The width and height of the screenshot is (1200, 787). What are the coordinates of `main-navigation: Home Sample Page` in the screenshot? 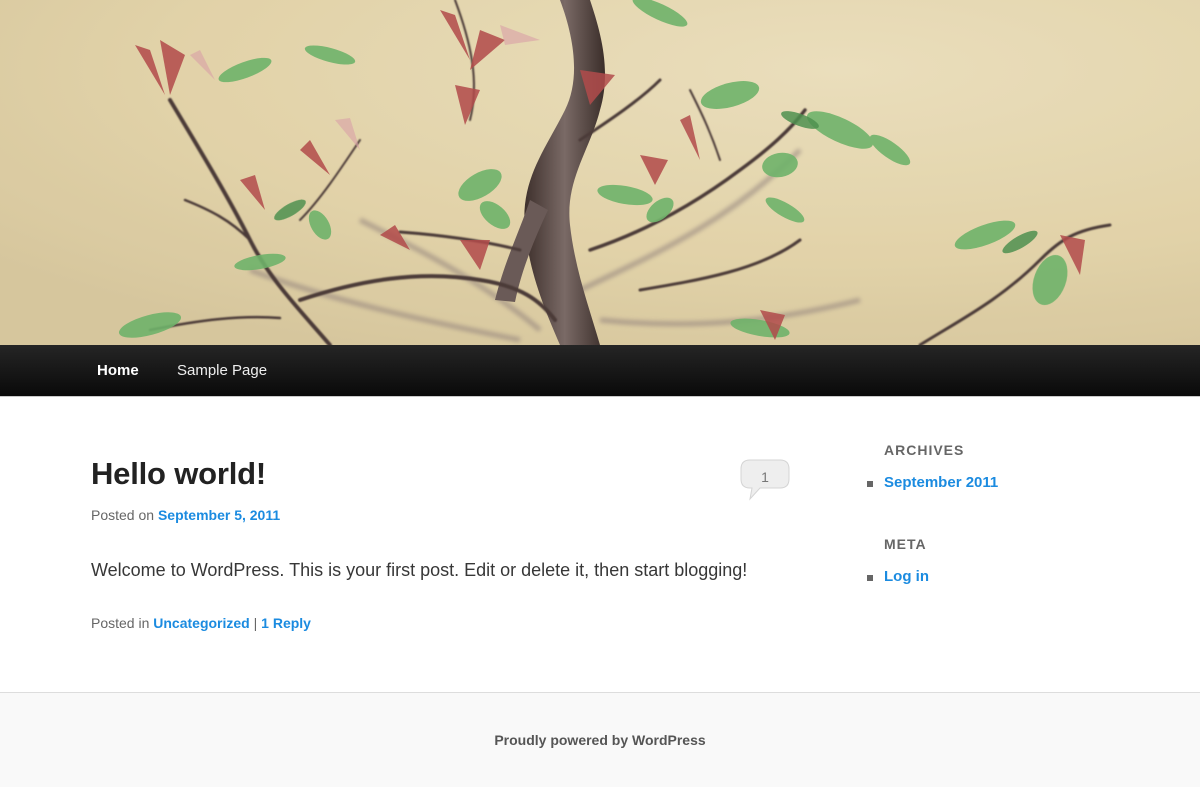 It's located at (600, 371).